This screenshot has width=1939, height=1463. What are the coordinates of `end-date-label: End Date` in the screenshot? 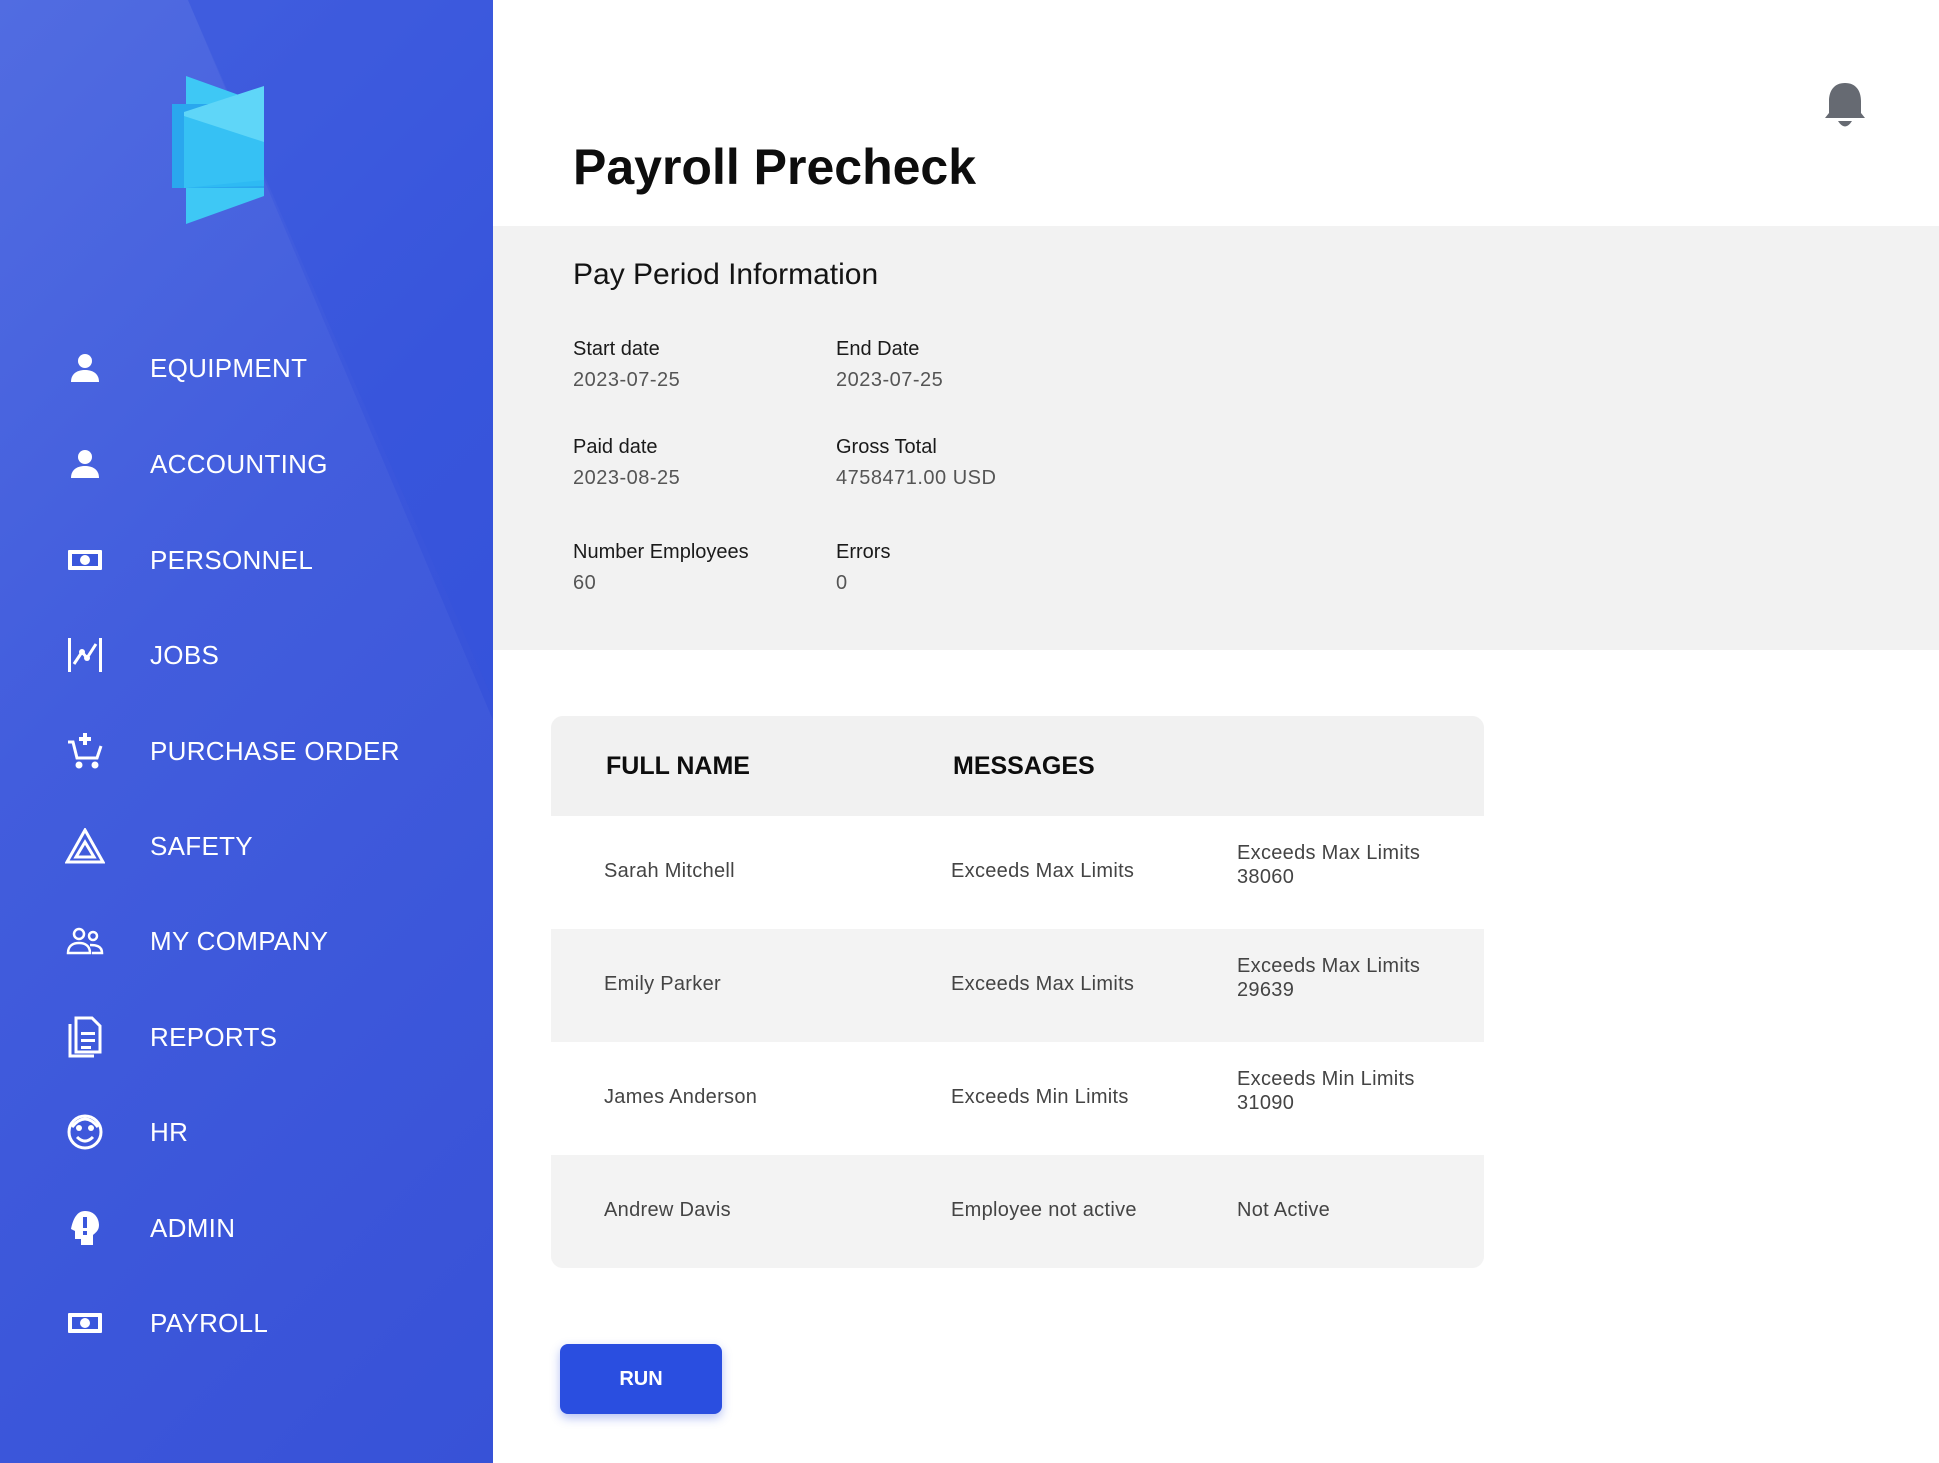 It's located at (878, 349).